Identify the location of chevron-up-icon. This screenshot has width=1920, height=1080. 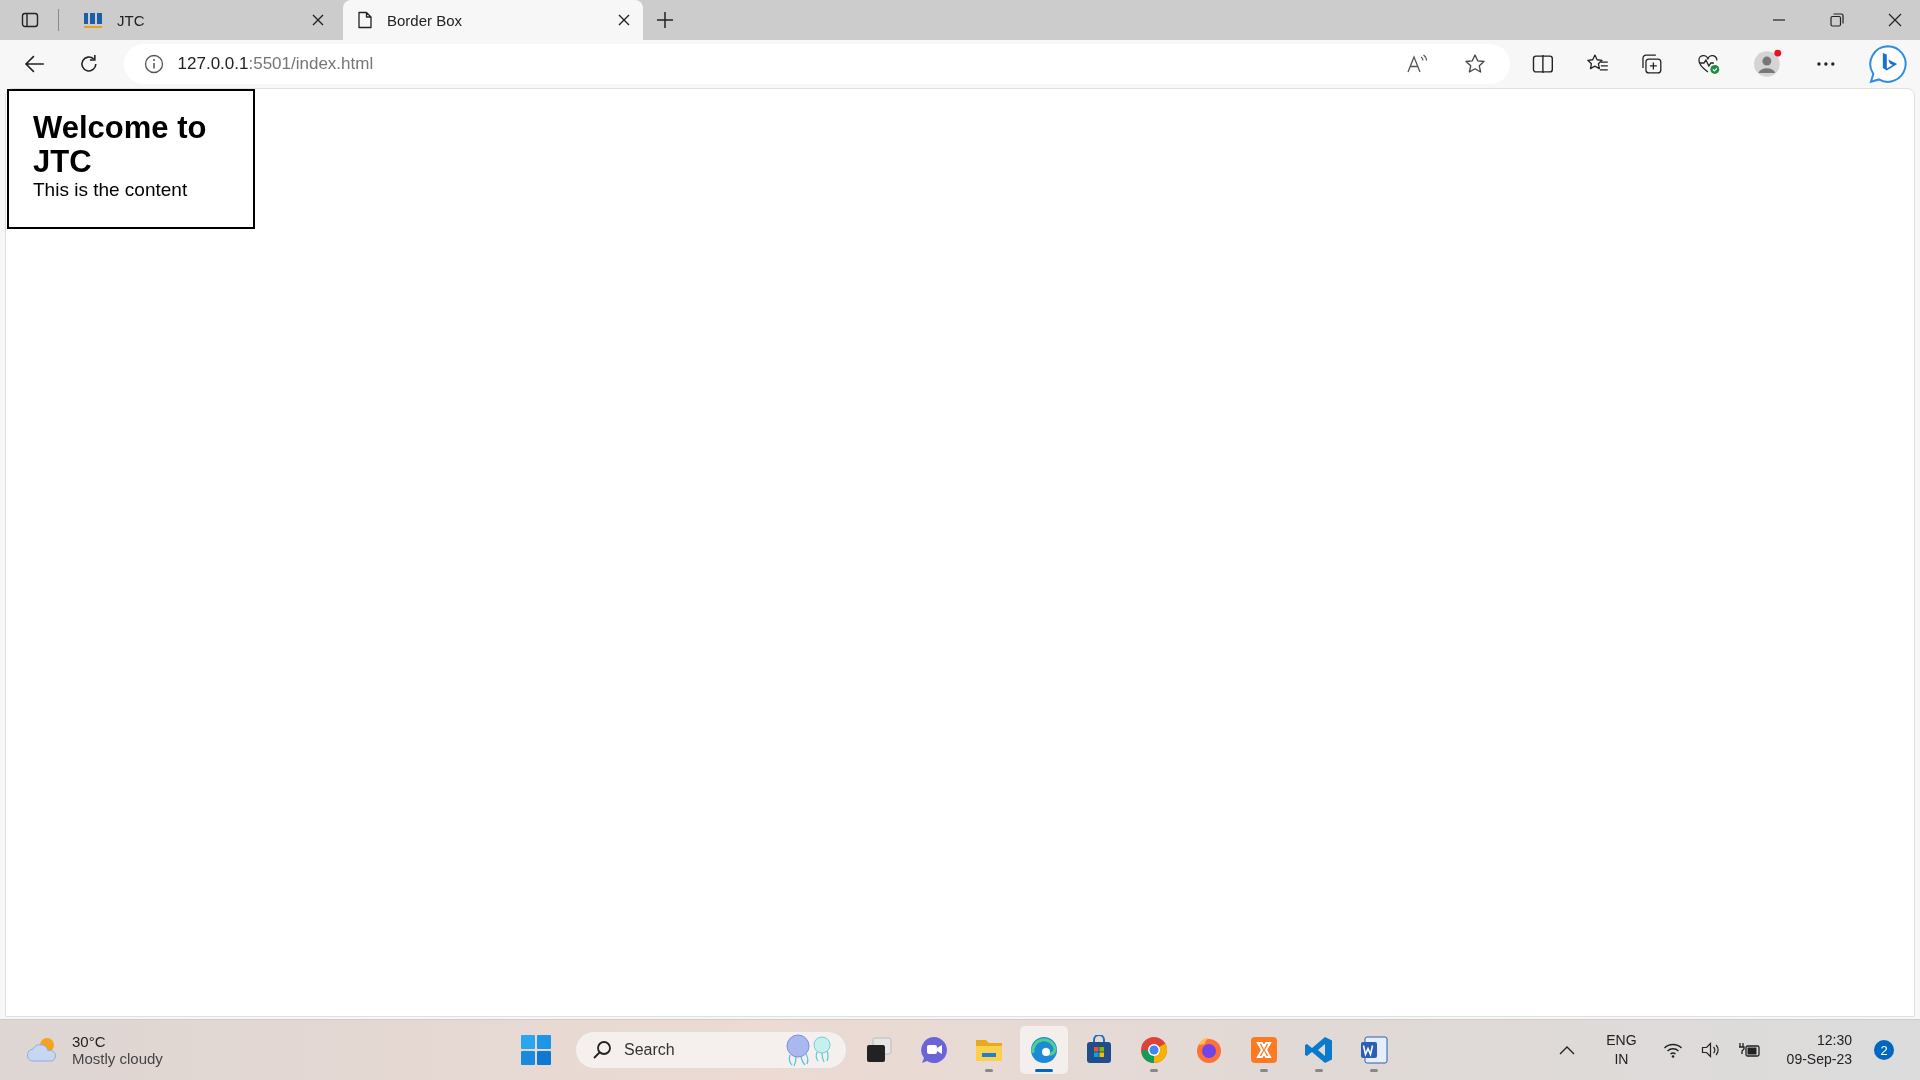
(1567, 1050).